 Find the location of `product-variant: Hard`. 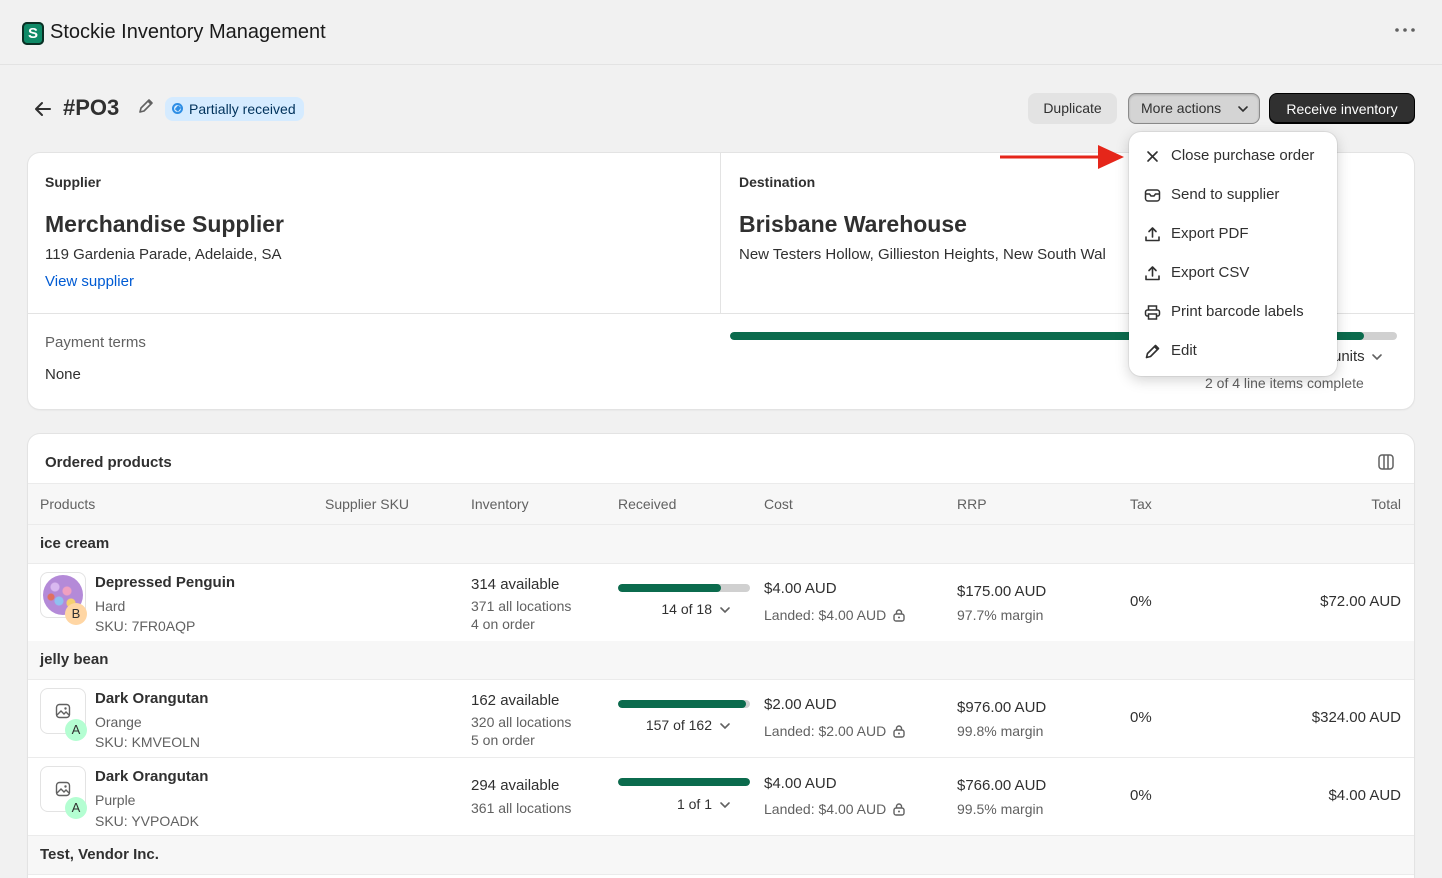

product-variant: Hard is located at coordinates (110, 606).